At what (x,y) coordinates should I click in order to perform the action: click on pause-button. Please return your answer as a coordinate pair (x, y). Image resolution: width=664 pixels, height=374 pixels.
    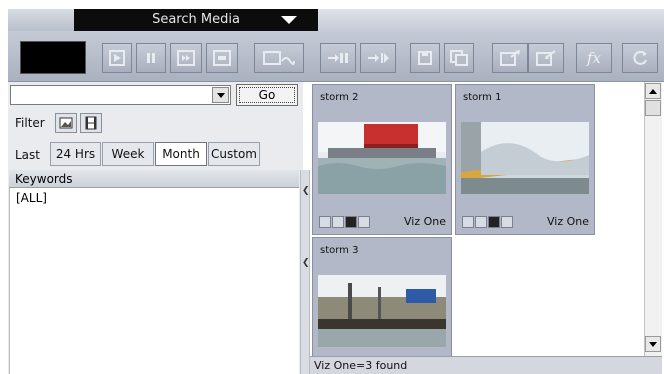
    Looking at the image, I should click on (151, 58).